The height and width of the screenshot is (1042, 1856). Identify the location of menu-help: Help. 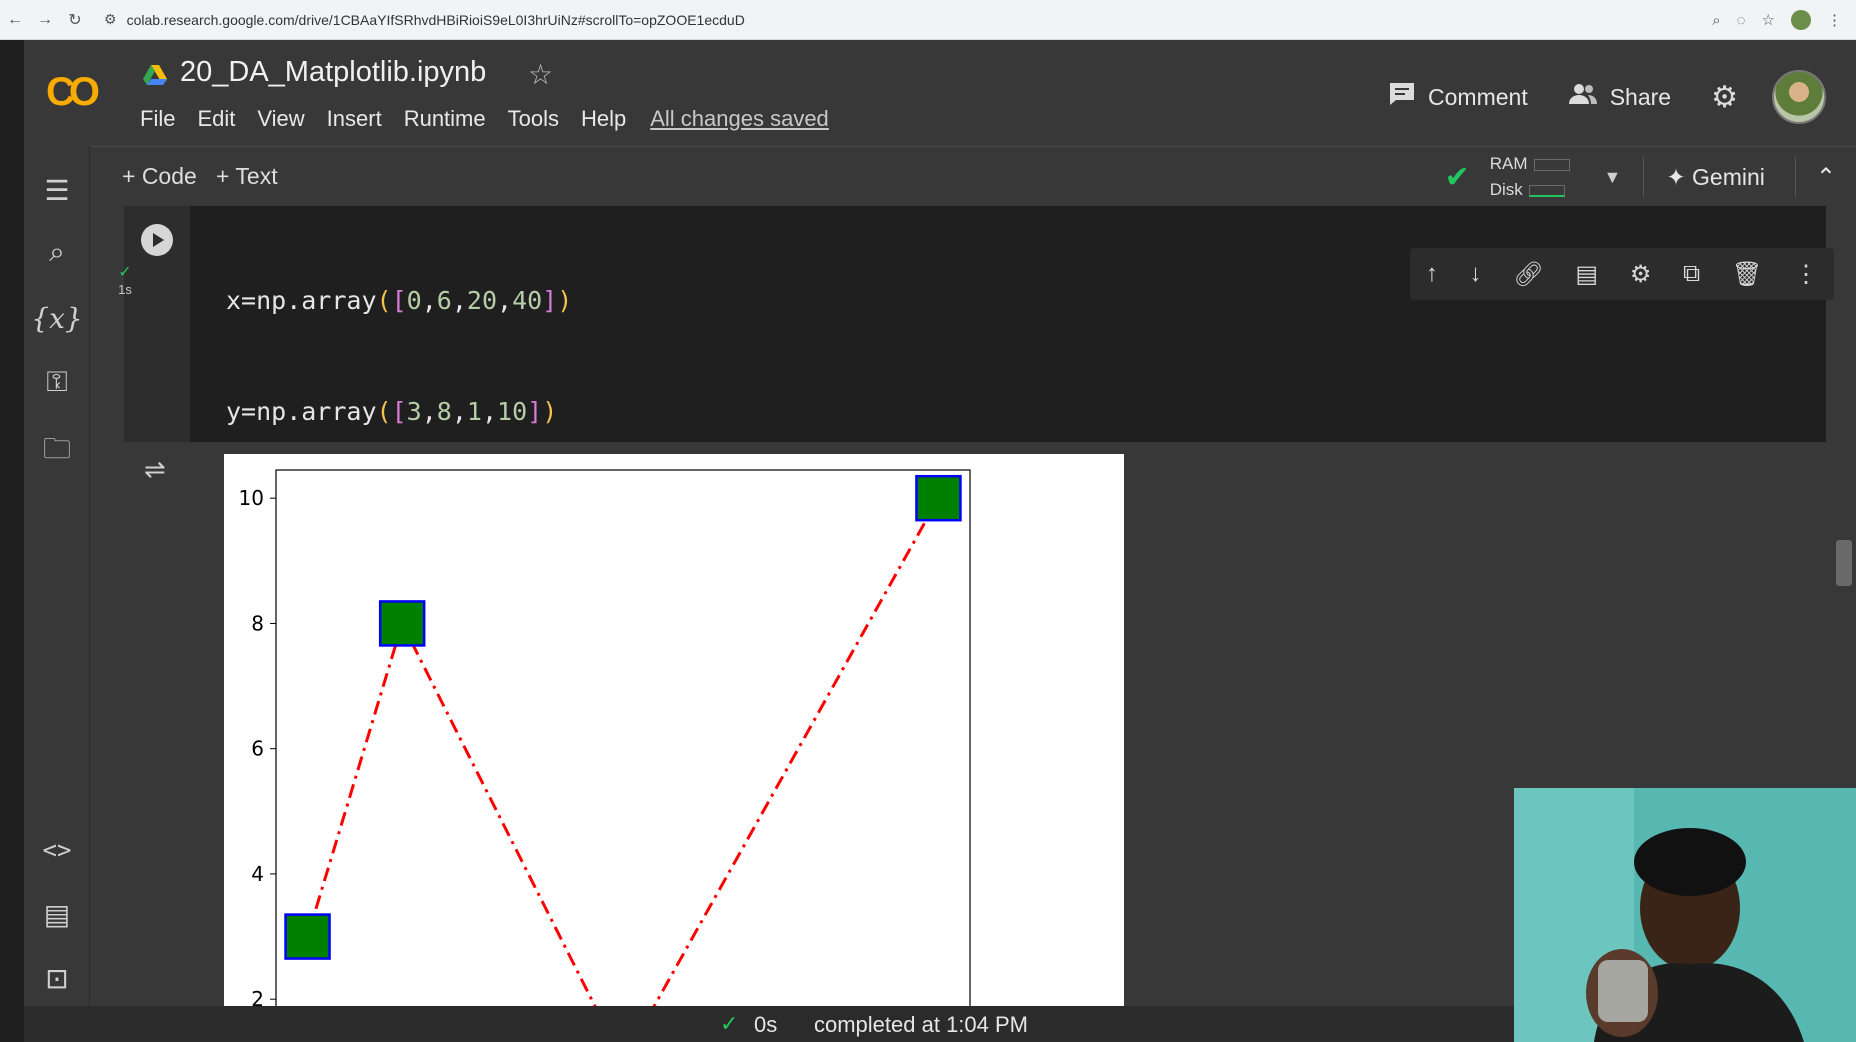
(603, 119).